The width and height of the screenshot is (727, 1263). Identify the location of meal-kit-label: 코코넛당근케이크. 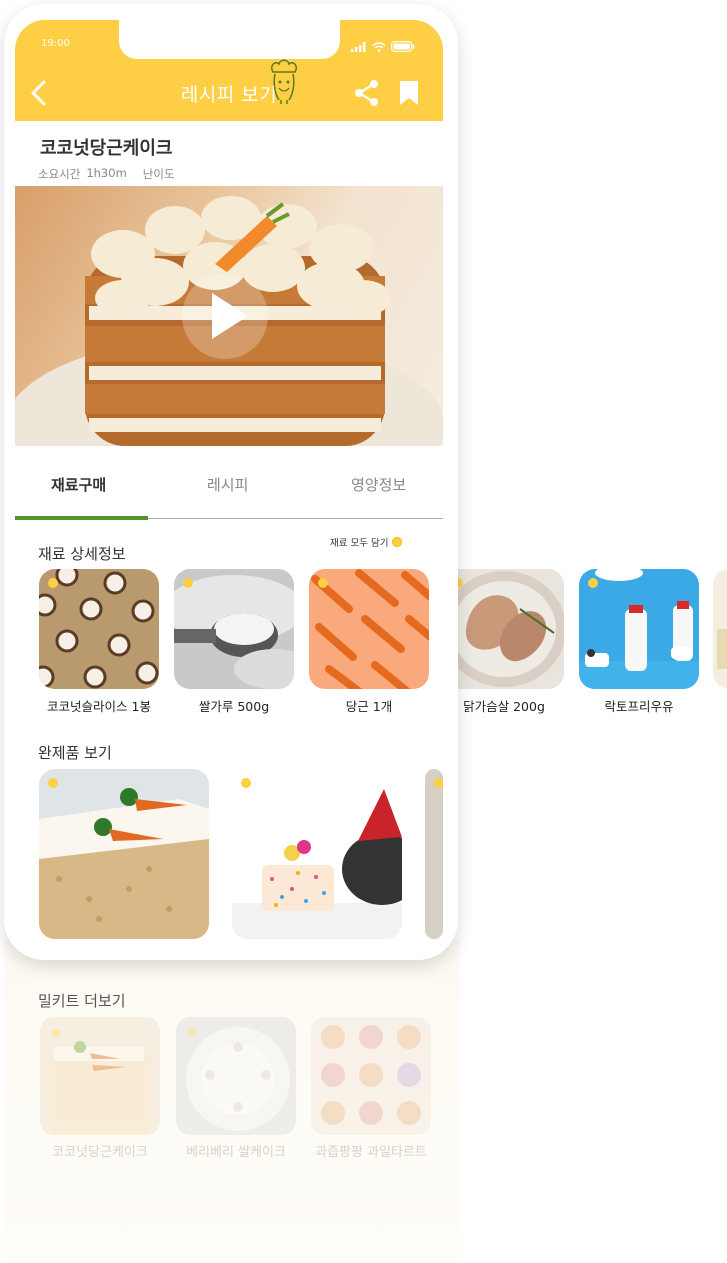
(100, 1152).